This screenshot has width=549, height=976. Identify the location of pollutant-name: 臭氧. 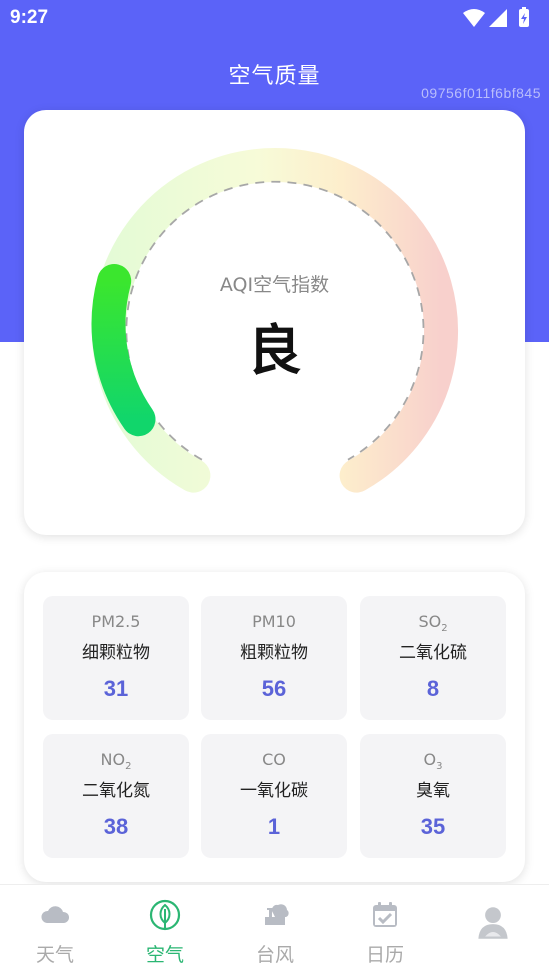
(433, 791).